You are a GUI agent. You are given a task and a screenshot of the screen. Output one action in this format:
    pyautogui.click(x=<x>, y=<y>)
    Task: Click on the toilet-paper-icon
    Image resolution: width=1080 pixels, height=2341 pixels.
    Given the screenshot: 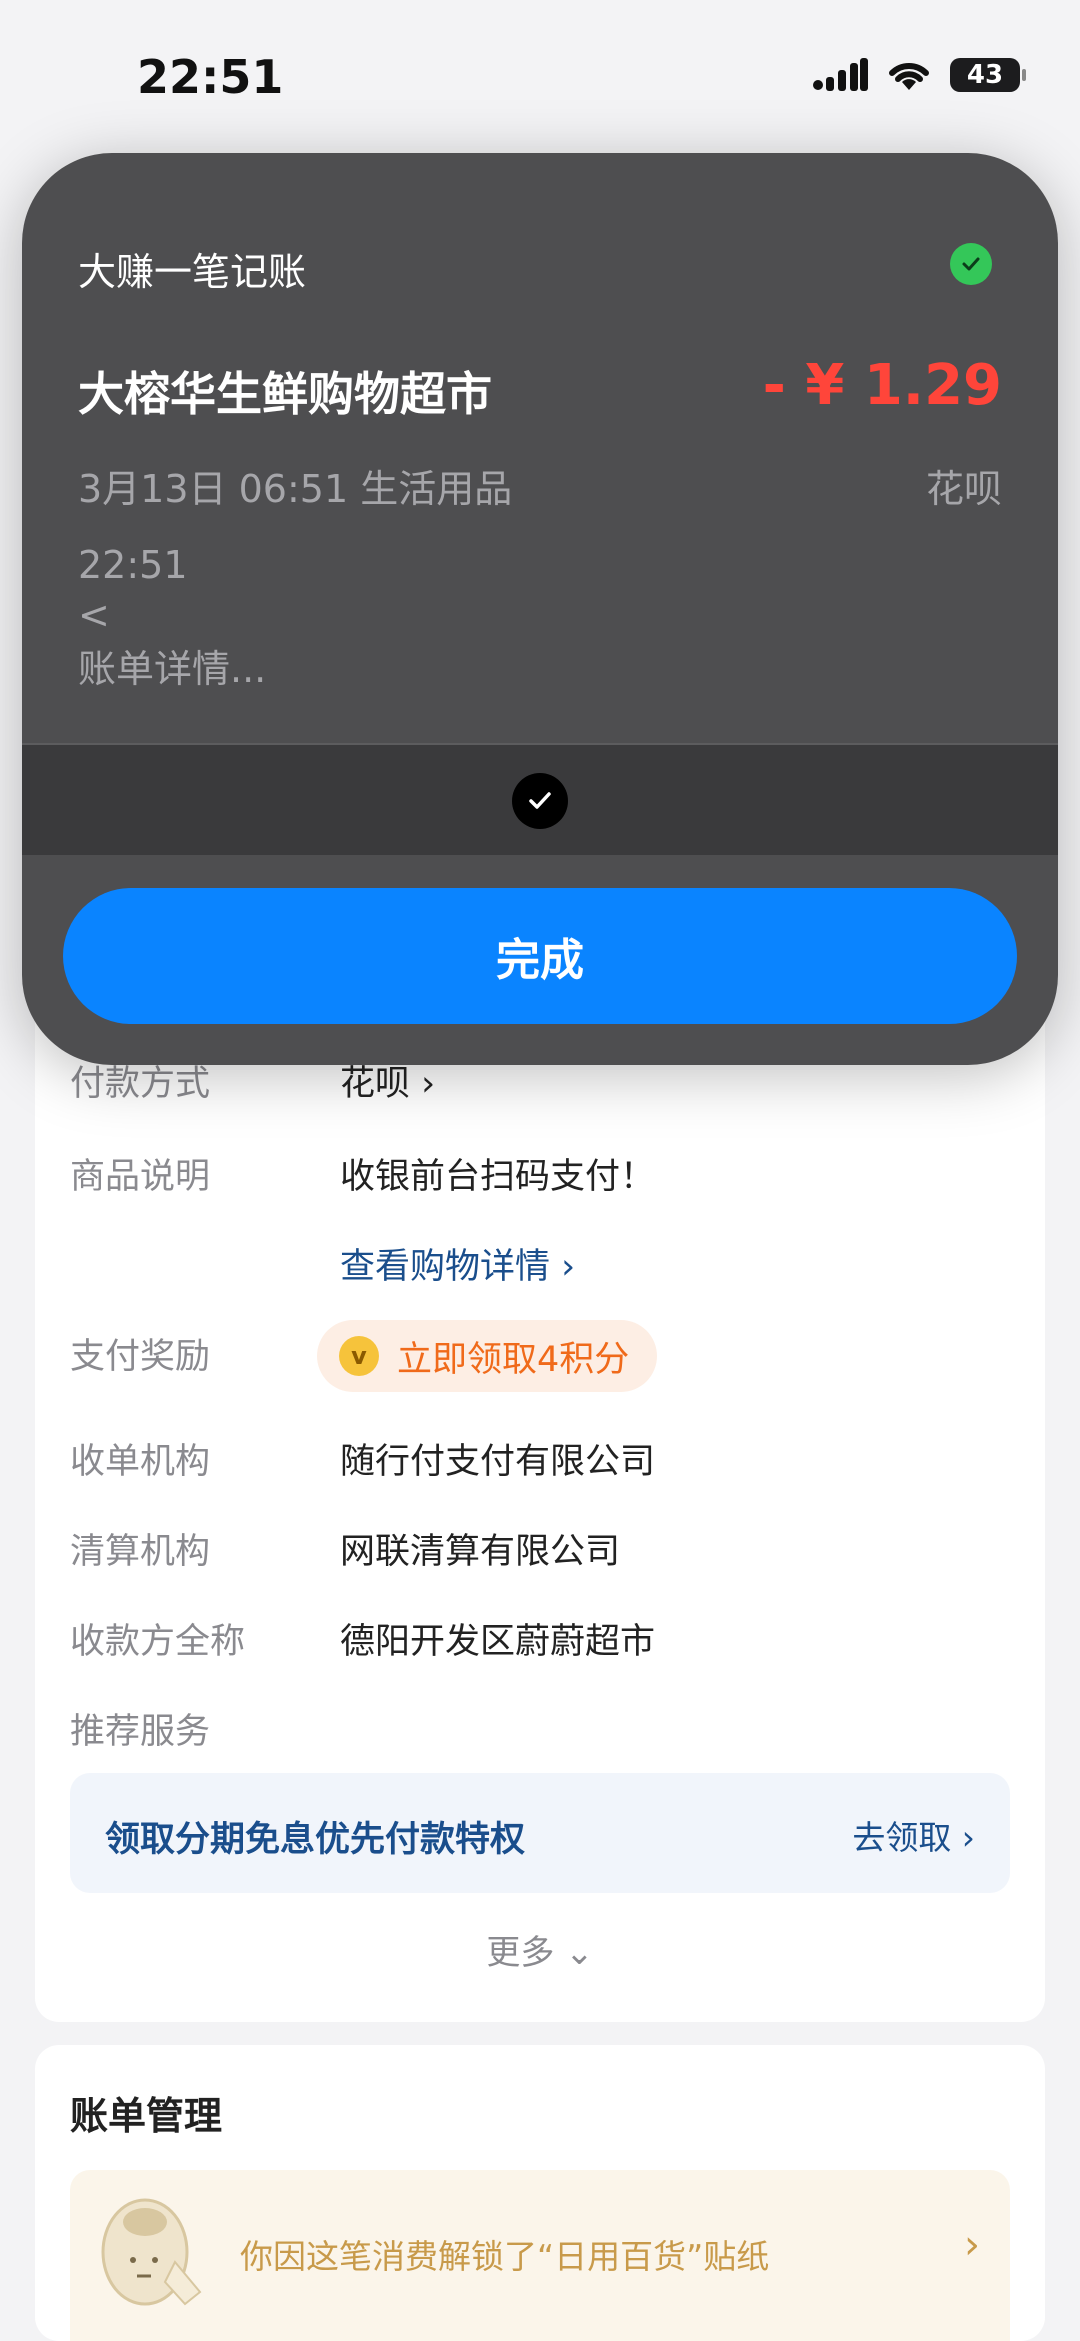 What is the action you would take?
    pyautogui.click(x=151, y=2252)
    